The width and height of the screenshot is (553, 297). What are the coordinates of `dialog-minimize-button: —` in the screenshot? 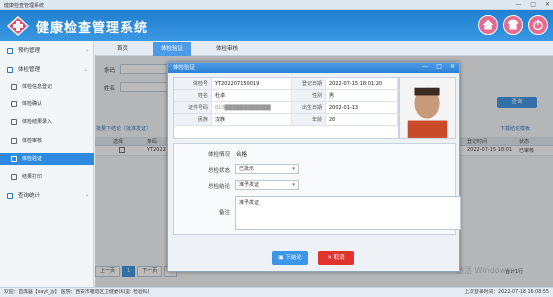 It's located at (425, 66).